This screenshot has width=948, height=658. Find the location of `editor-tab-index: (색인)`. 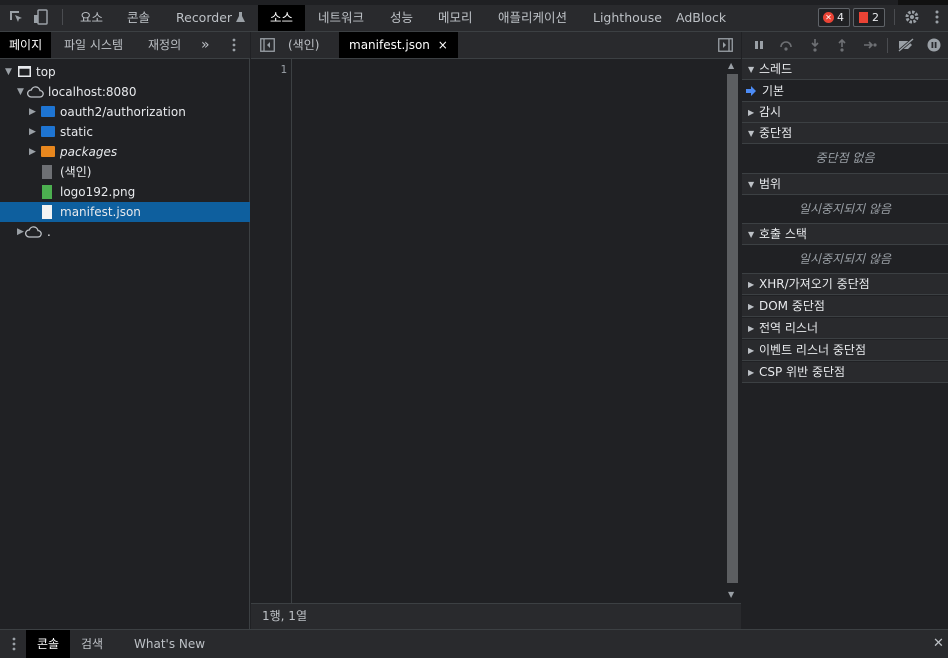

editor-tab-index: (색인) is located at coordinates (303, 45).